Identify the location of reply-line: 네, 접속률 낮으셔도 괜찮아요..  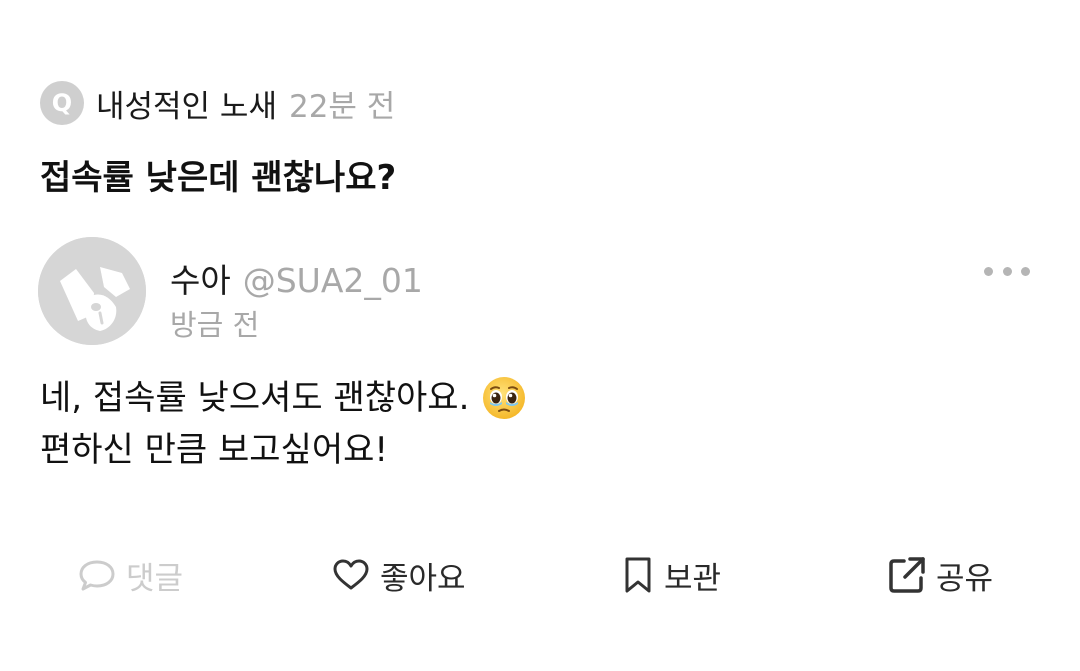
(283, 398).